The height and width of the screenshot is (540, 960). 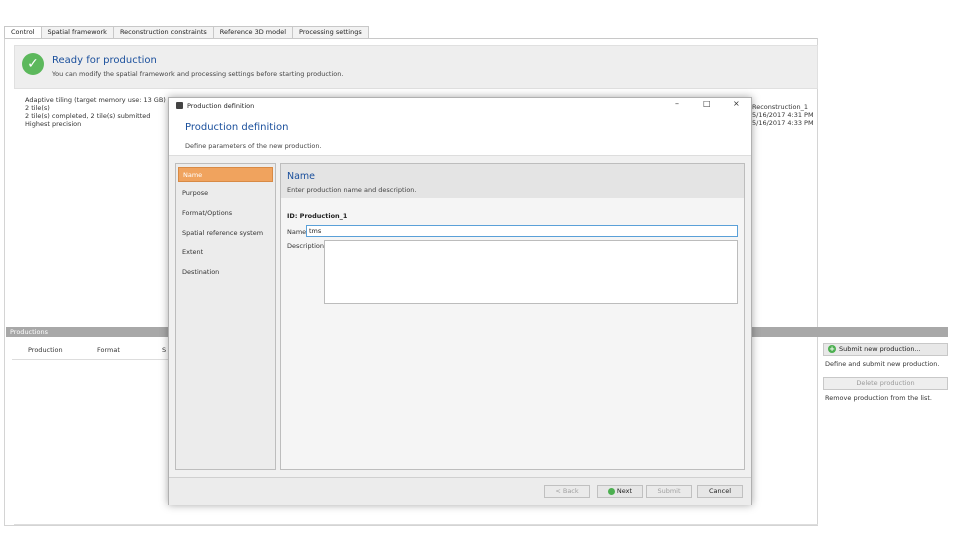 I want to click on name-label: Name, so click(x=297, y=232).